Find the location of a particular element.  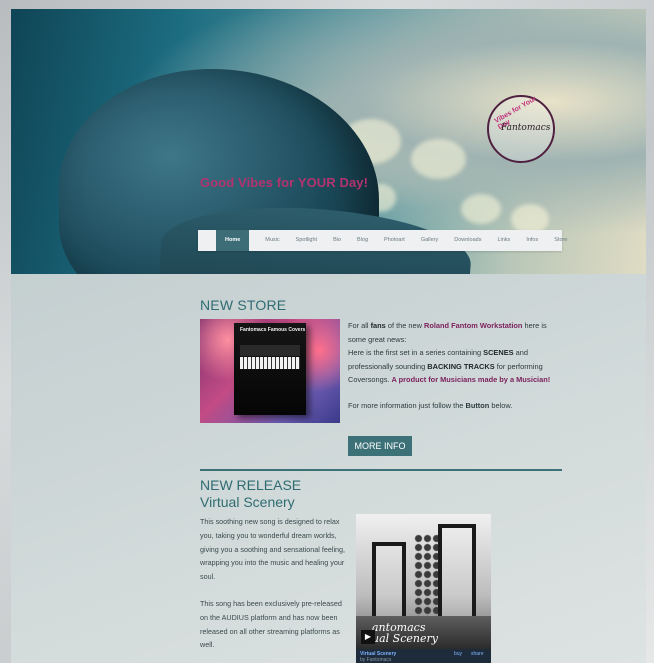

nav-item-home: Home is located at coordinates (233, 240).